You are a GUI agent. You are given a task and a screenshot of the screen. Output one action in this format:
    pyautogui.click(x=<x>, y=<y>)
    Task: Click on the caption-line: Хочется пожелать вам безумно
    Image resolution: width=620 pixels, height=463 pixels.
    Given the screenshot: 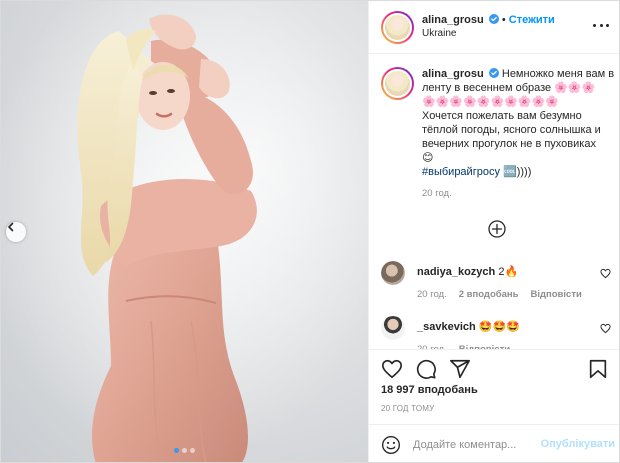 What is the action you would take?
    pyautogui.click(x=502, y=116)
    